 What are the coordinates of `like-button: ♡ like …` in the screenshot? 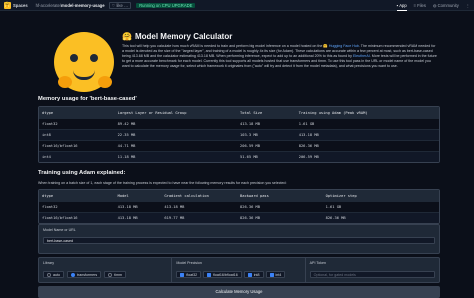 It's located at (120, 5).